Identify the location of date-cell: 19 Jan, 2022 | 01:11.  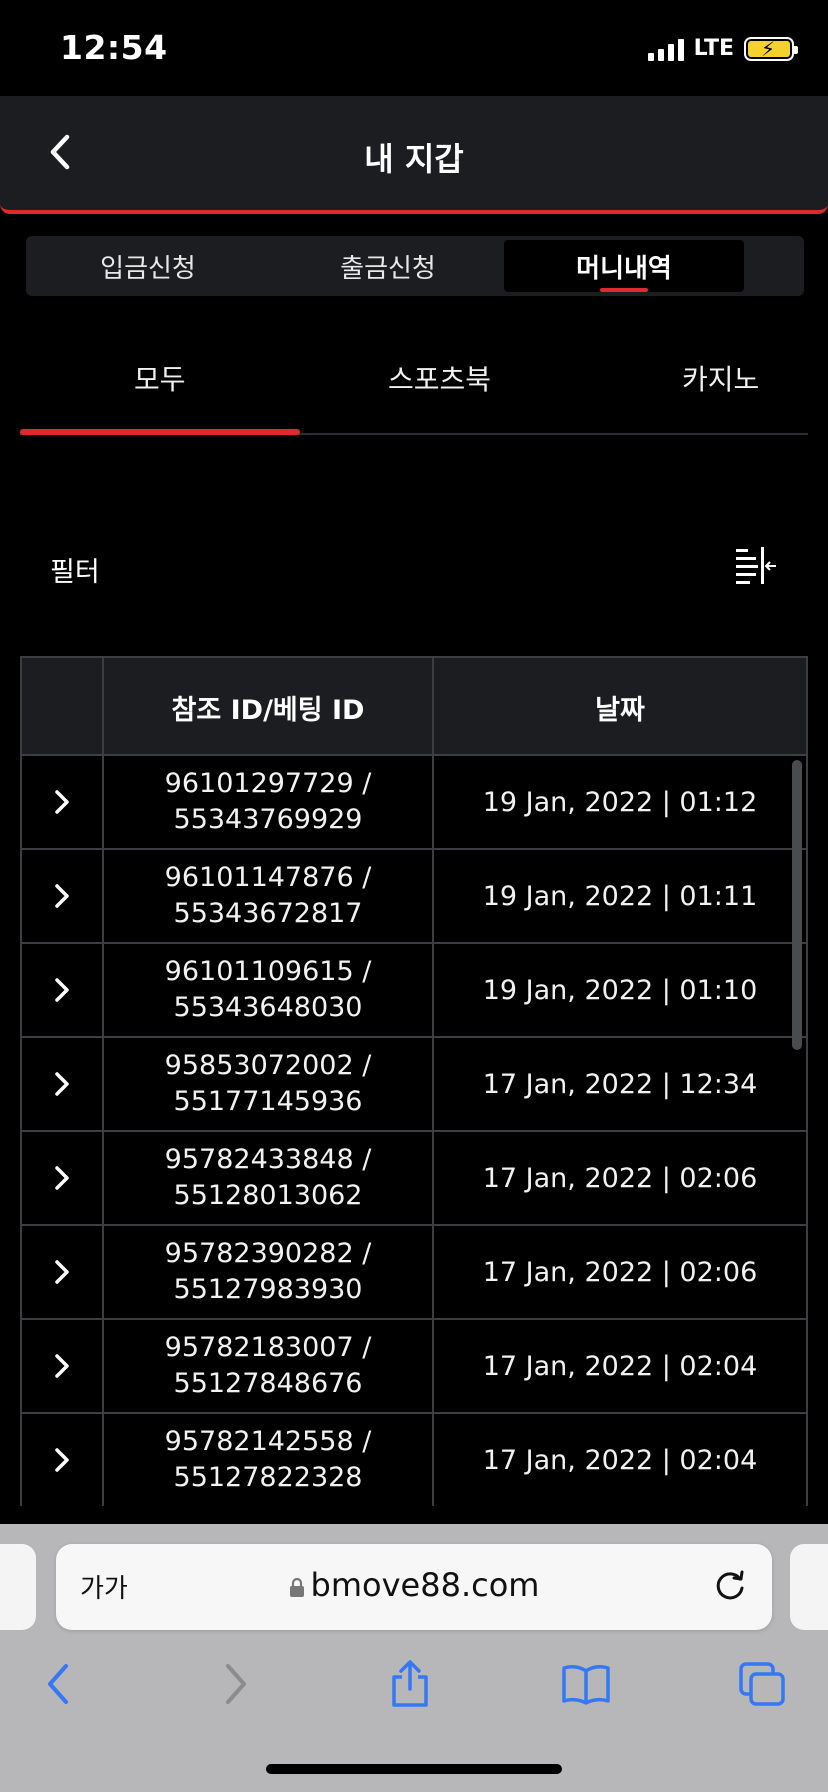
(620, 896).